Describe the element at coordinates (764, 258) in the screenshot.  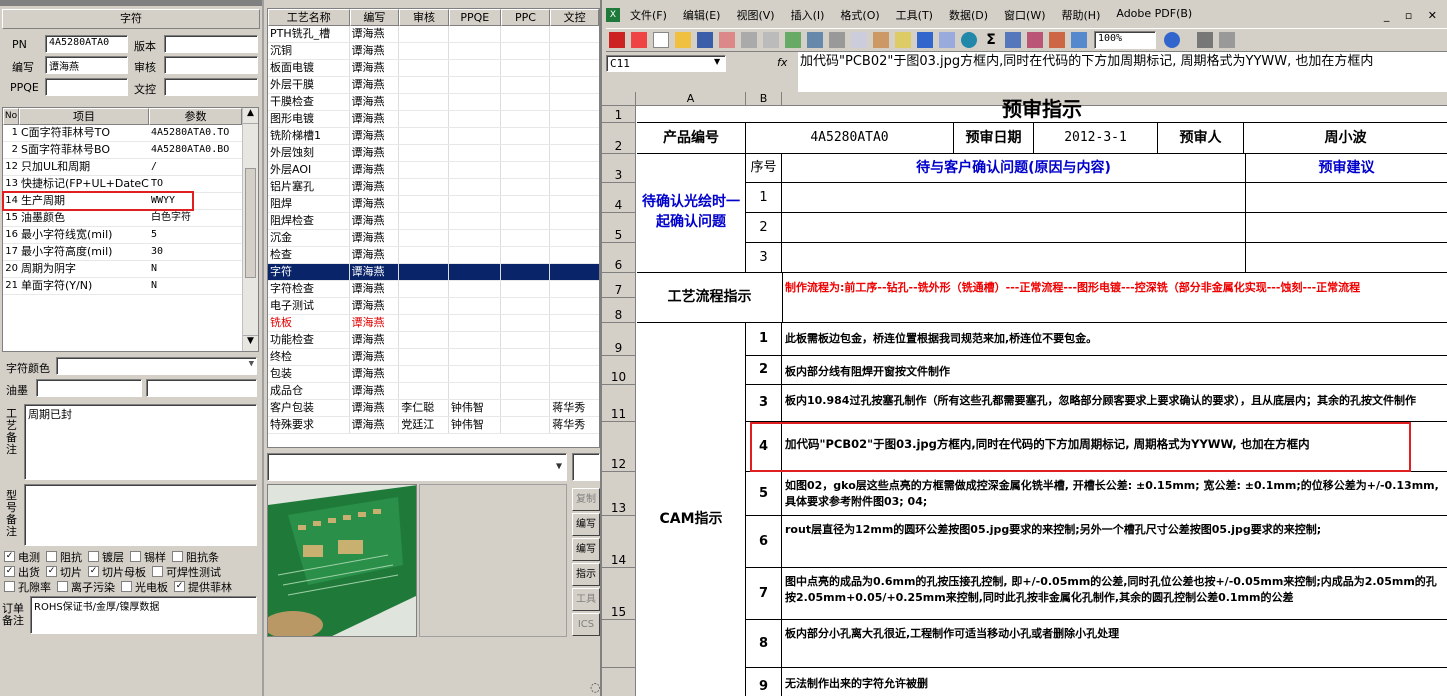
I see `issue-seq: 3` at that location.